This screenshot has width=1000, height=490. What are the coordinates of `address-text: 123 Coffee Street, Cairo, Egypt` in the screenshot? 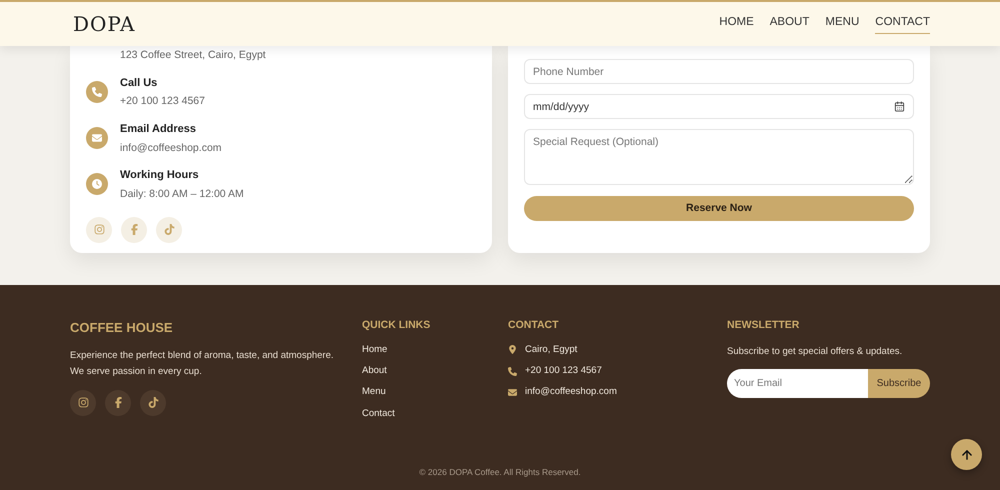 It's located at (193, 55).